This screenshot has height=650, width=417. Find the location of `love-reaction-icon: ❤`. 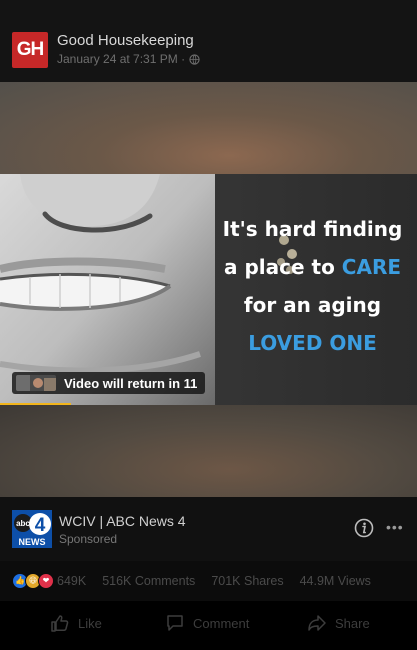

love-reaction-icon: ❤ is located at coordinates (46, 581).